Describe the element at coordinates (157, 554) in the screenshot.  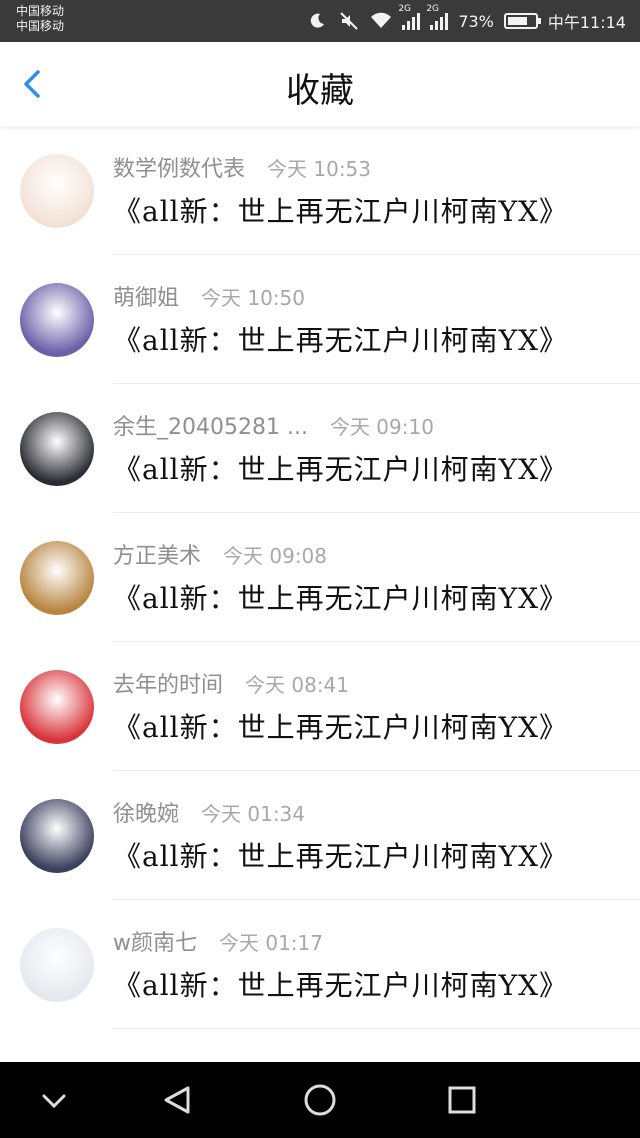
I see `author-name: 方正美术` at that location.